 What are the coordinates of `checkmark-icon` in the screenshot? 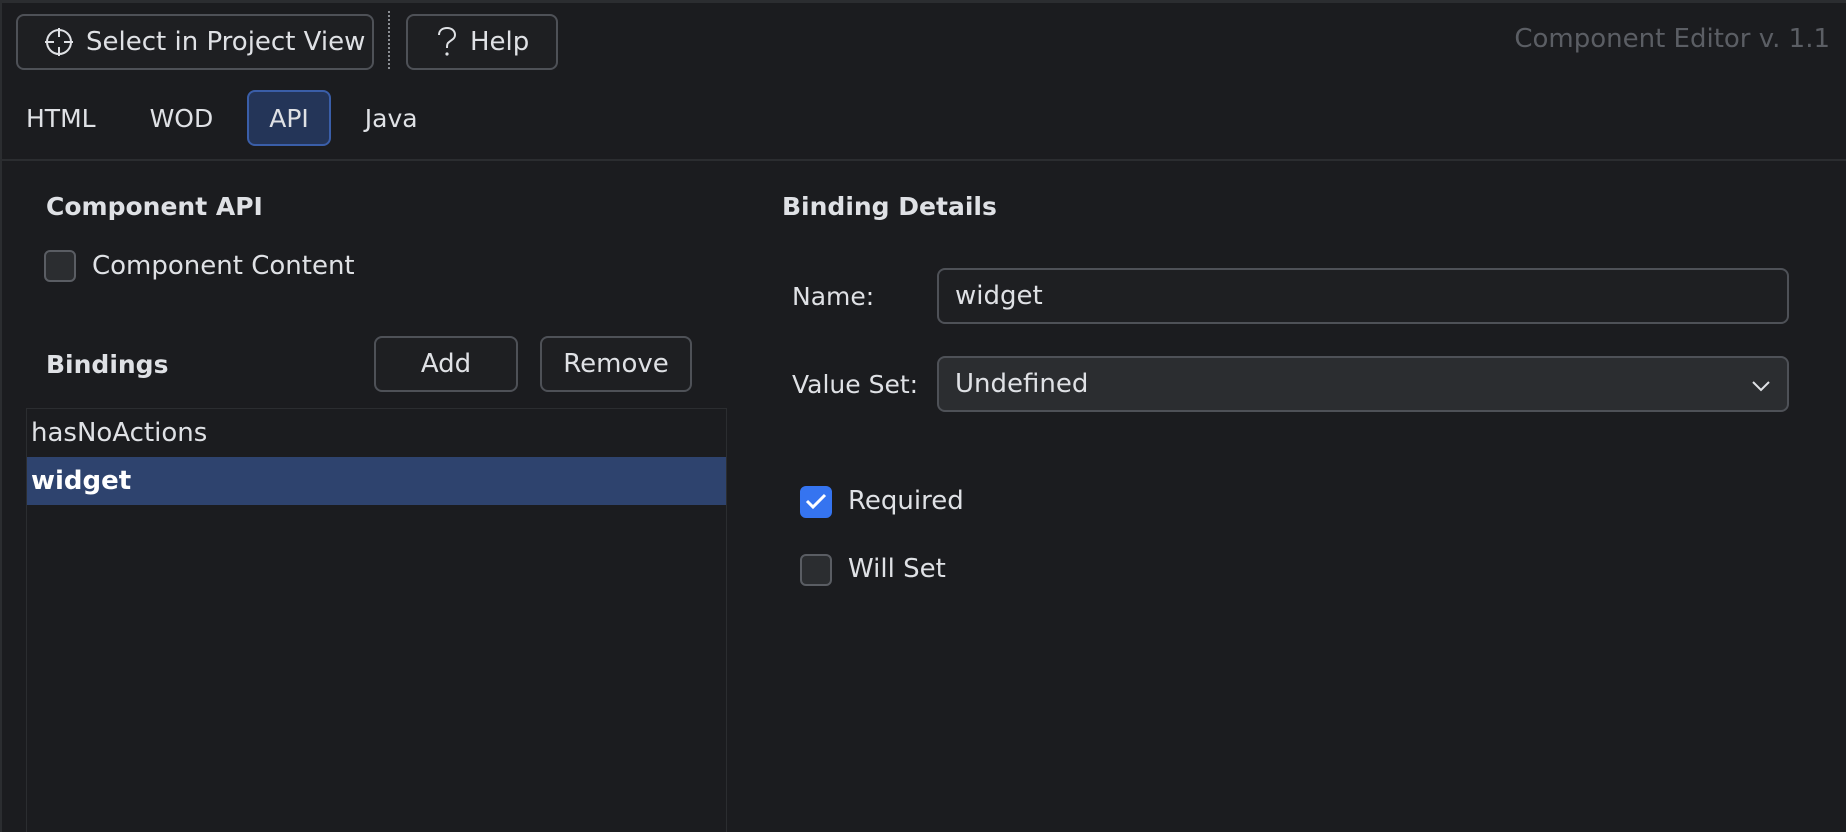 It's located at (816, 502).